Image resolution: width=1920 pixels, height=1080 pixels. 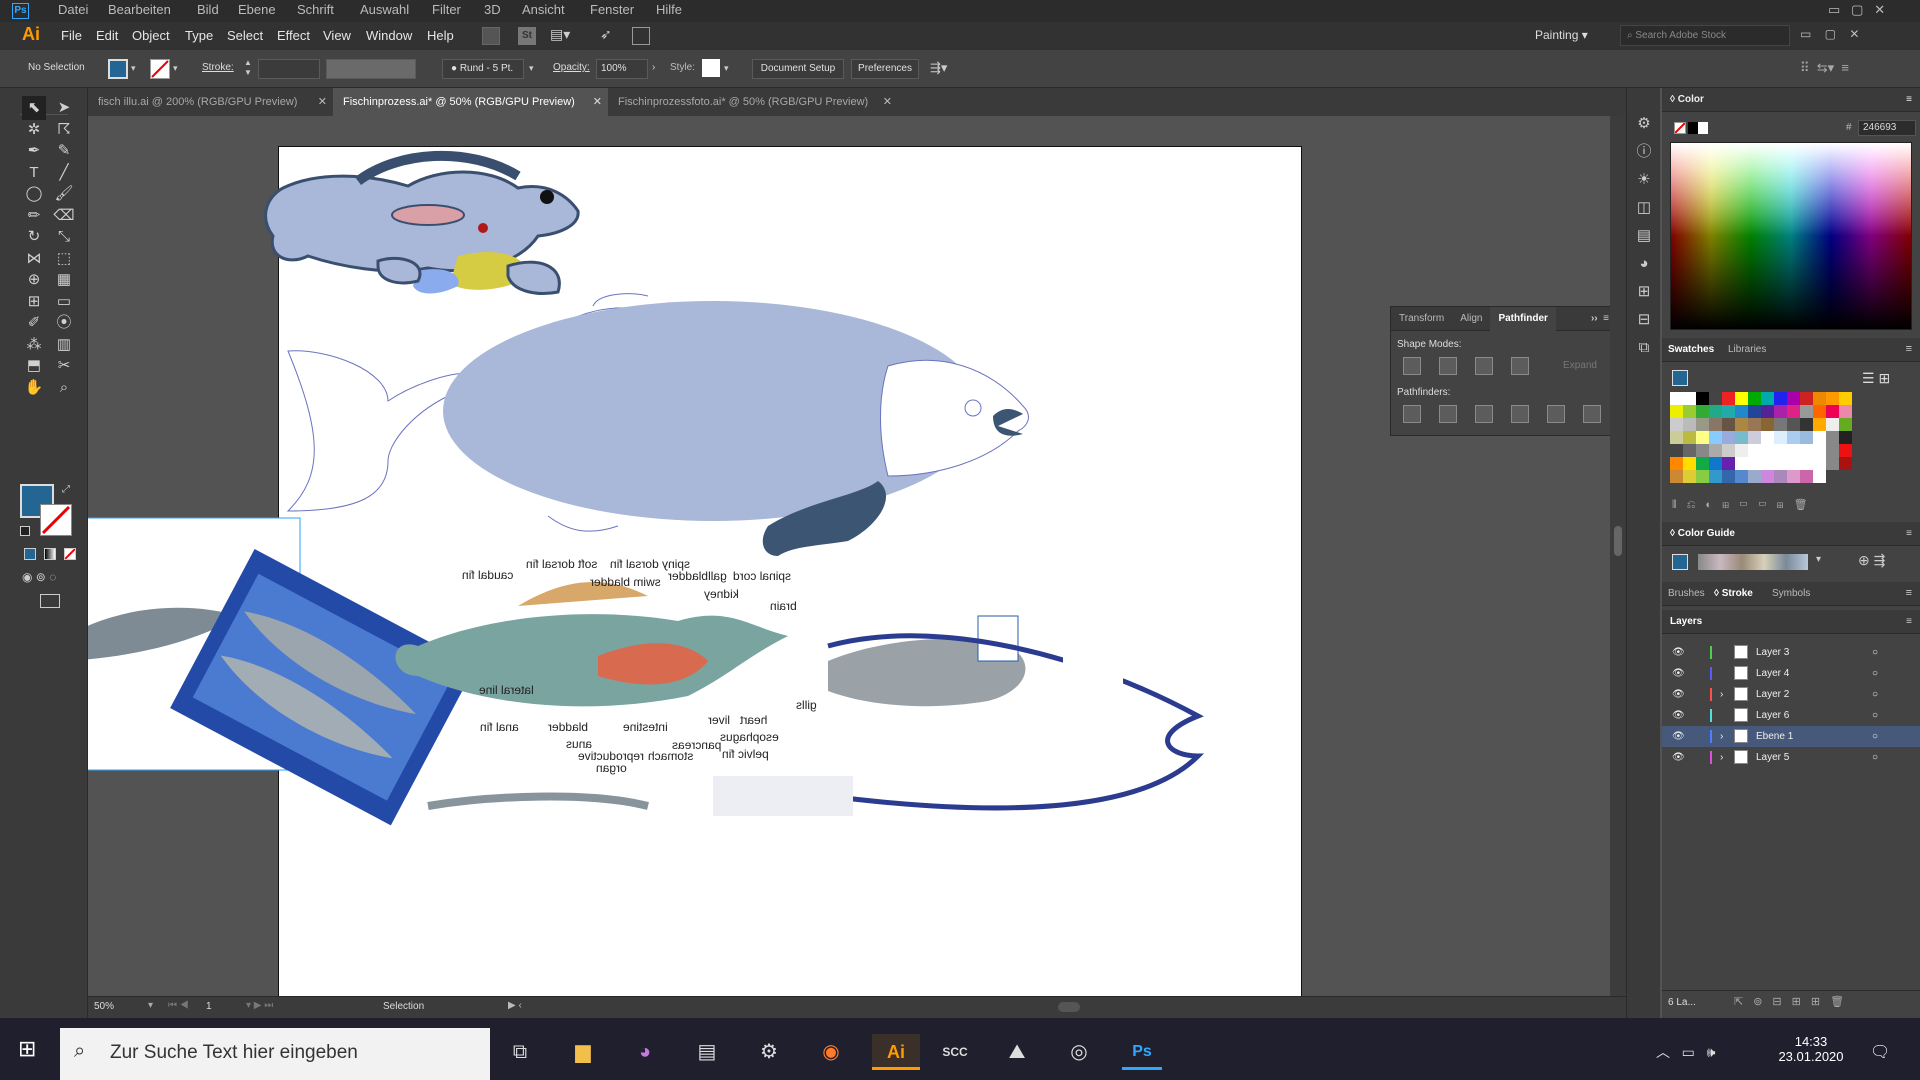 I want to click on layer-name: Layer 3, so click(x=1772, y=652).